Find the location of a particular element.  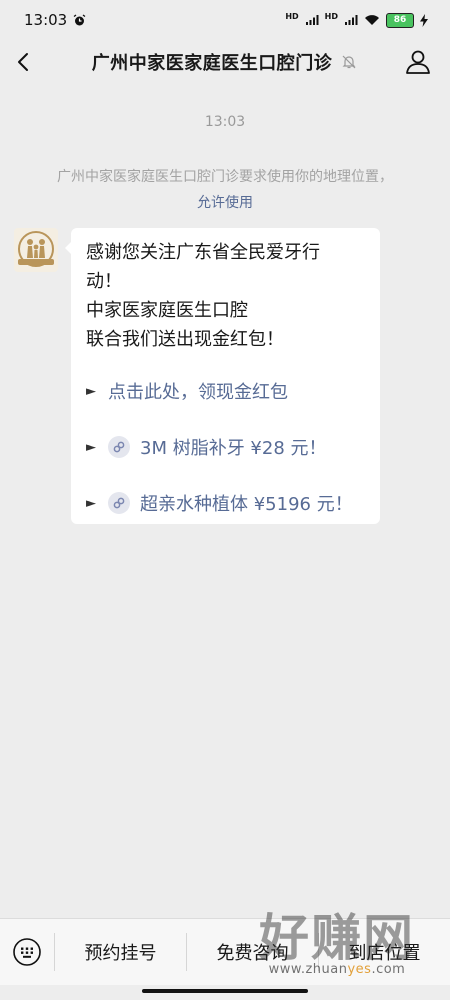

system-message-text: 广州中家医家庭医生口腔门诊要求使用你的地理位置， is located at coordinates (225, 177).